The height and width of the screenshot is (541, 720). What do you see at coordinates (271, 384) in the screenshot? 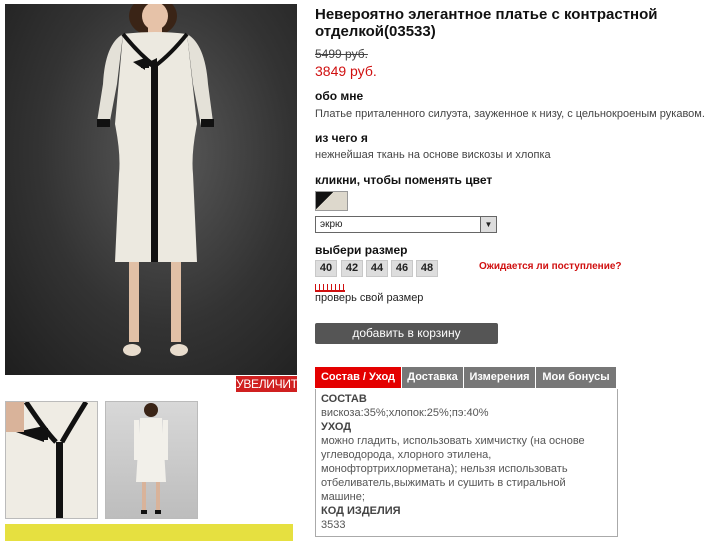
I see `zoom-button: УВЕЛИЧИТЬ` at bounding box center [271, 384].